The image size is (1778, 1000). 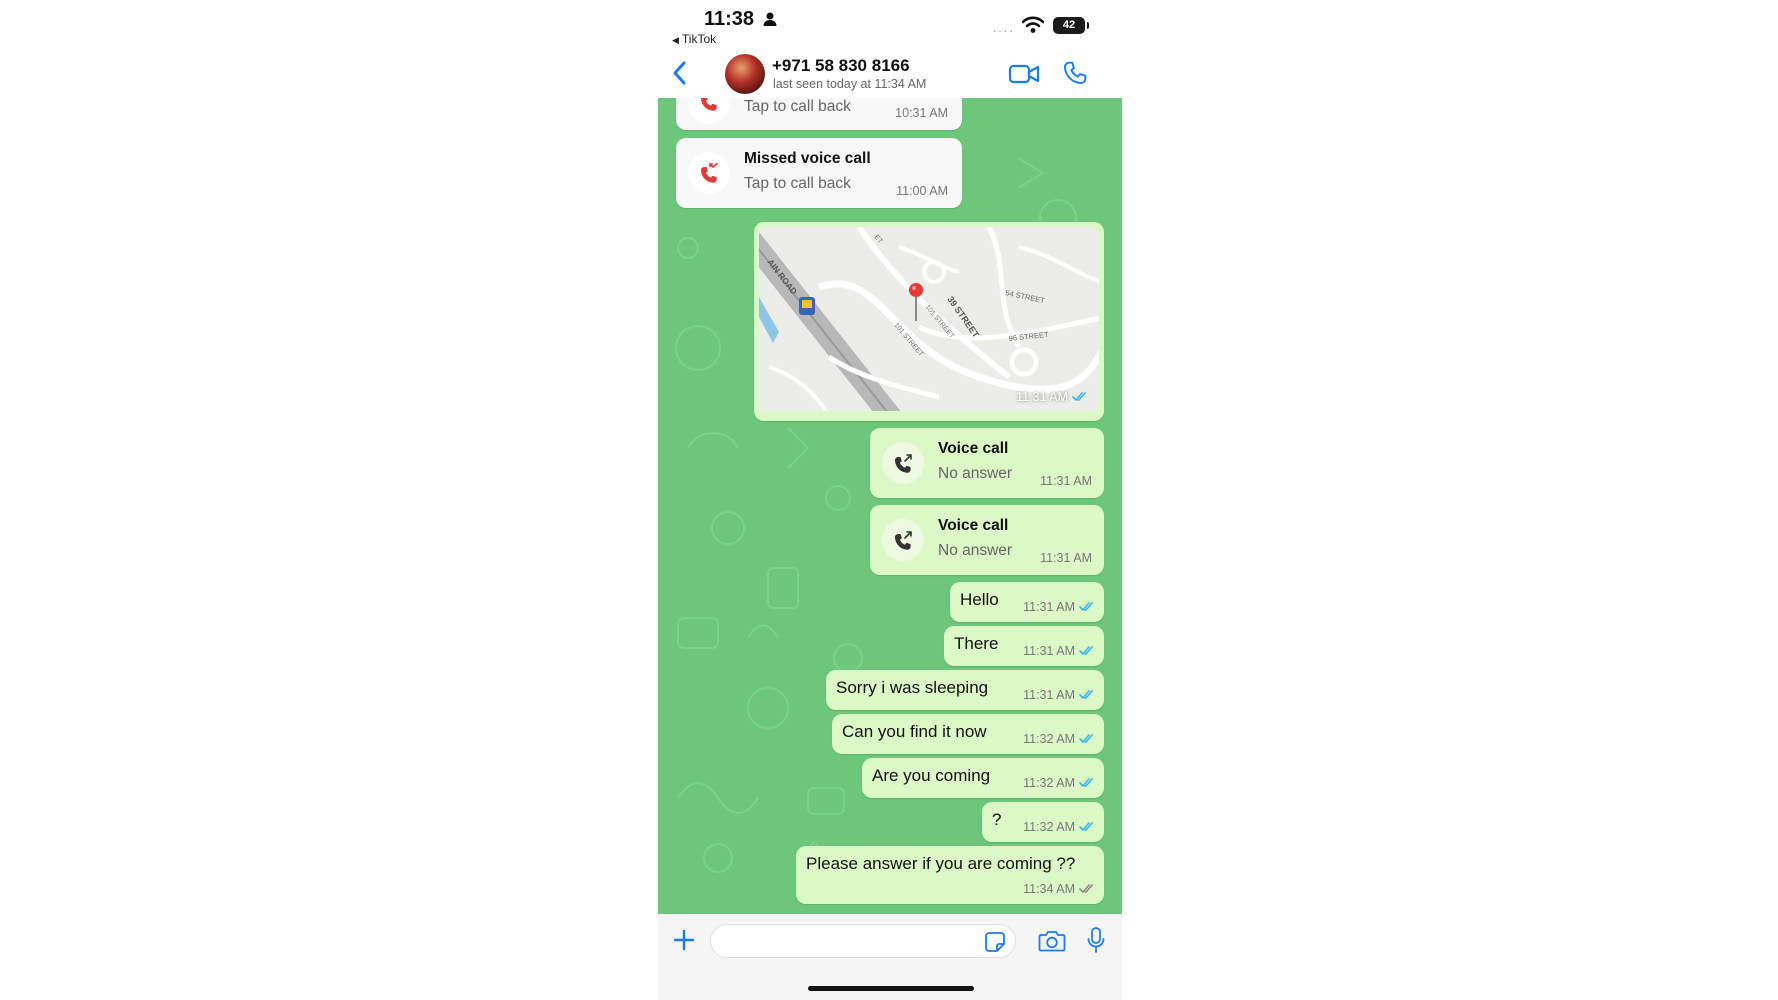 What do you see at coordinates (912, 687) in the screenshot?
I see `message-text: Sorry i was sleeping` at bounding box center [912, 687].